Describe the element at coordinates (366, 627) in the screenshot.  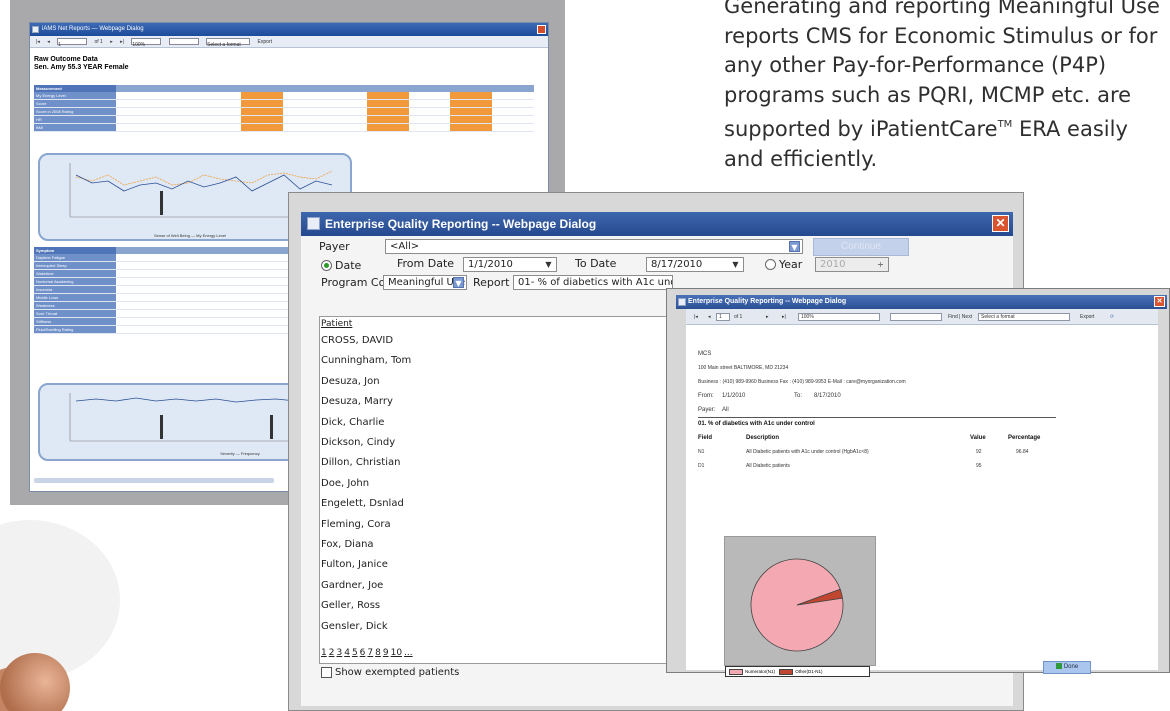
I see `patient-link: Gensler, Dick` at that location.